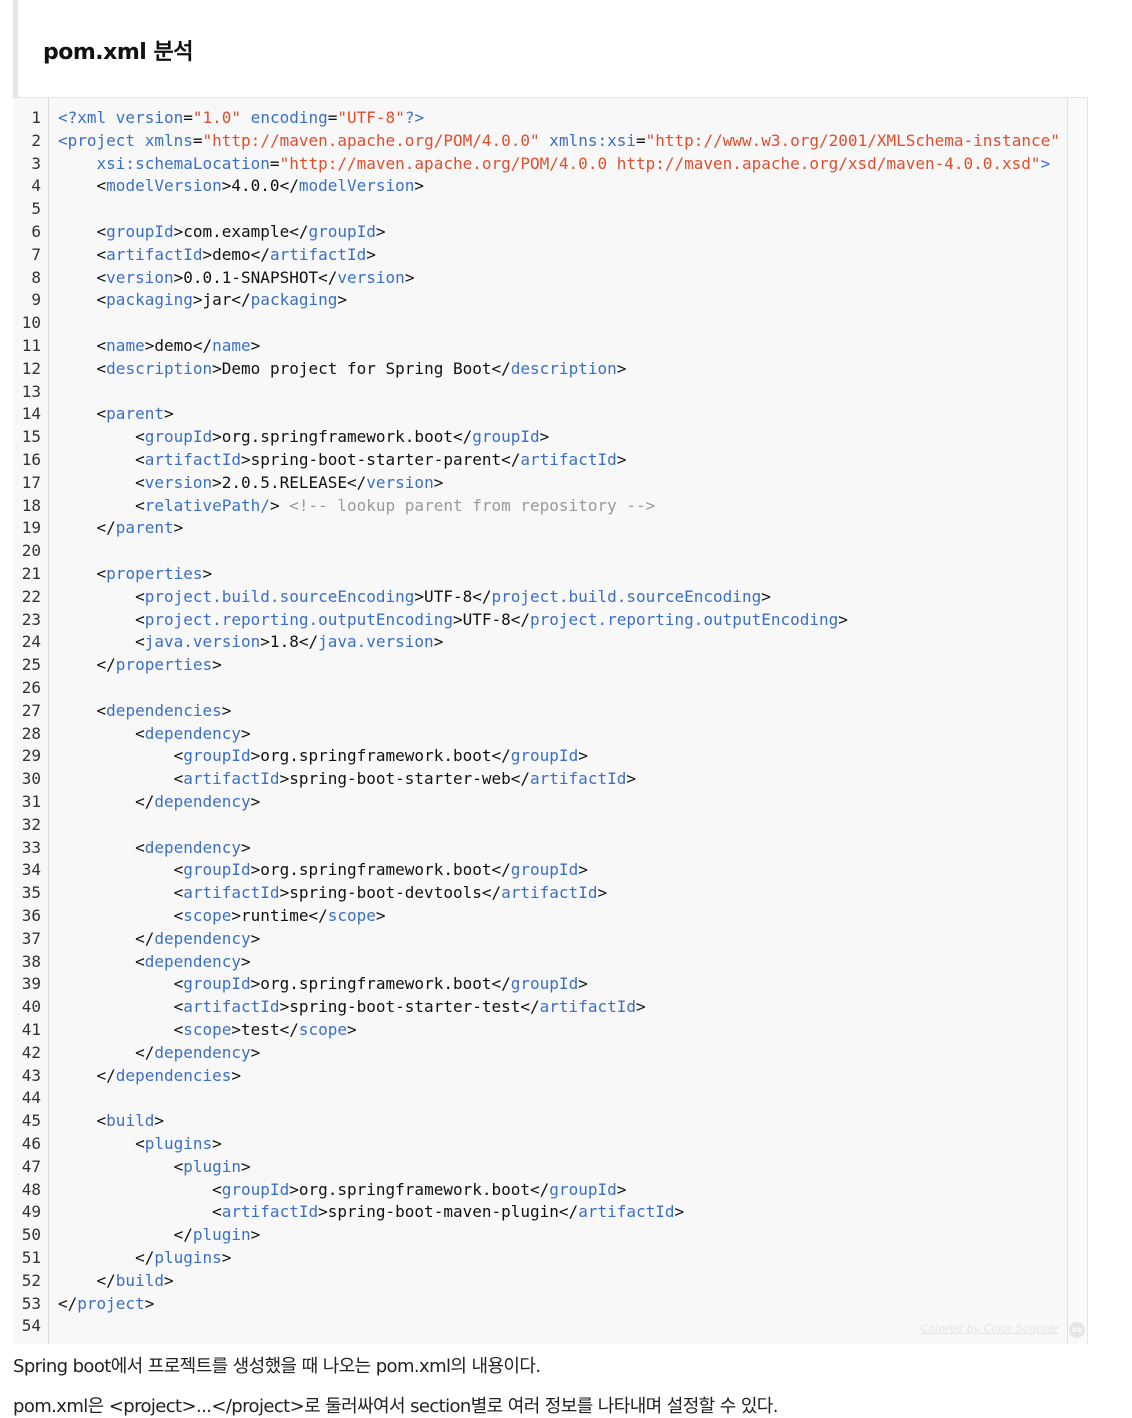  Describe the element at coordinates (990, 1328) in the screenshot. I see `color-scripter-credit-link: Colored by Color Scripter` at that location.